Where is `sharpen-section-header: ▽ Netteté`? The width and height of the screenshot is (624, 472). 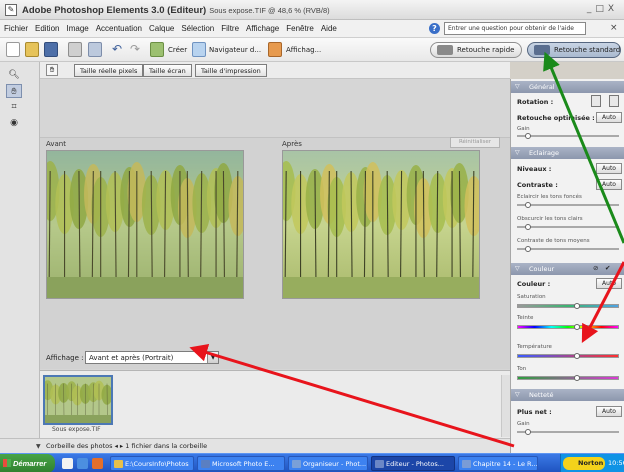 sharpen-section-header: ▽ Netteté is located at coordinates (567, 395).